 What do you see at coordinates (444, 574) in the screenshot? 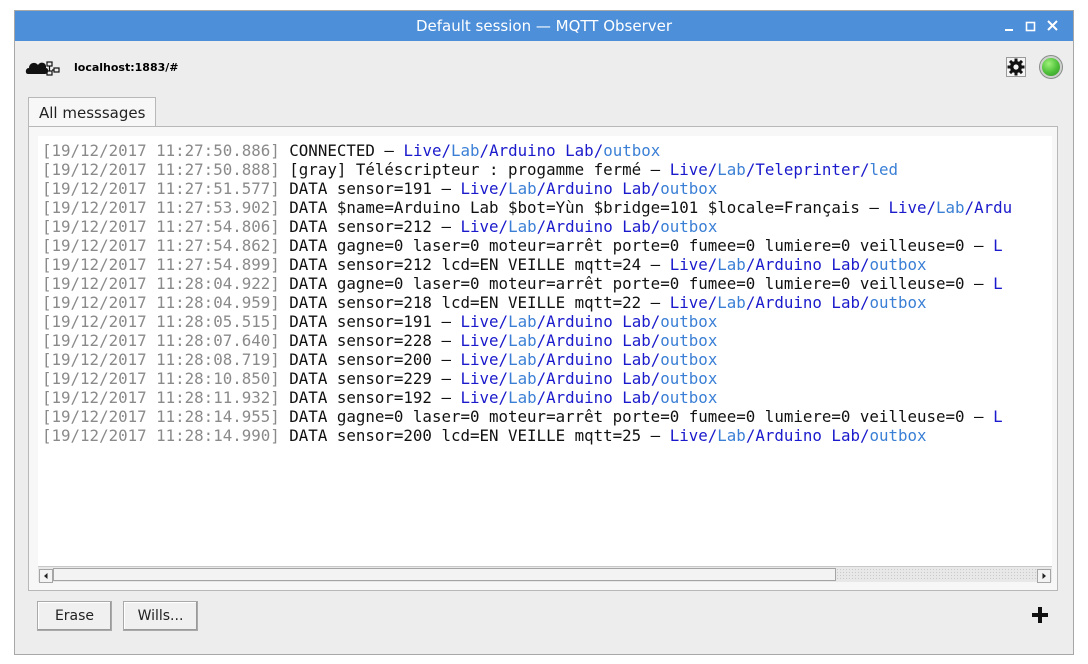
I see `scrollbar-thumb` at bounding box center [444, 574].